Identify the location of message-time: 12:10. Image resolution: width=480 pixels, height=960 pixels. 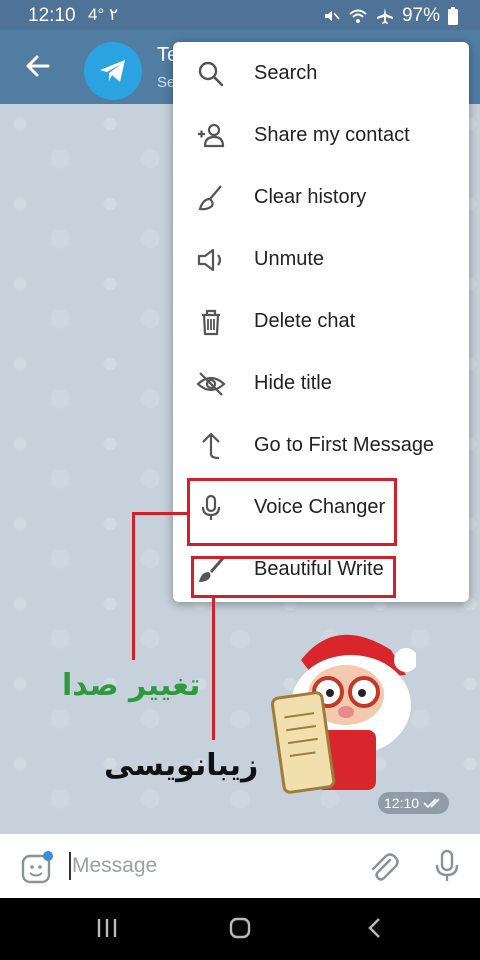
(402, 803).